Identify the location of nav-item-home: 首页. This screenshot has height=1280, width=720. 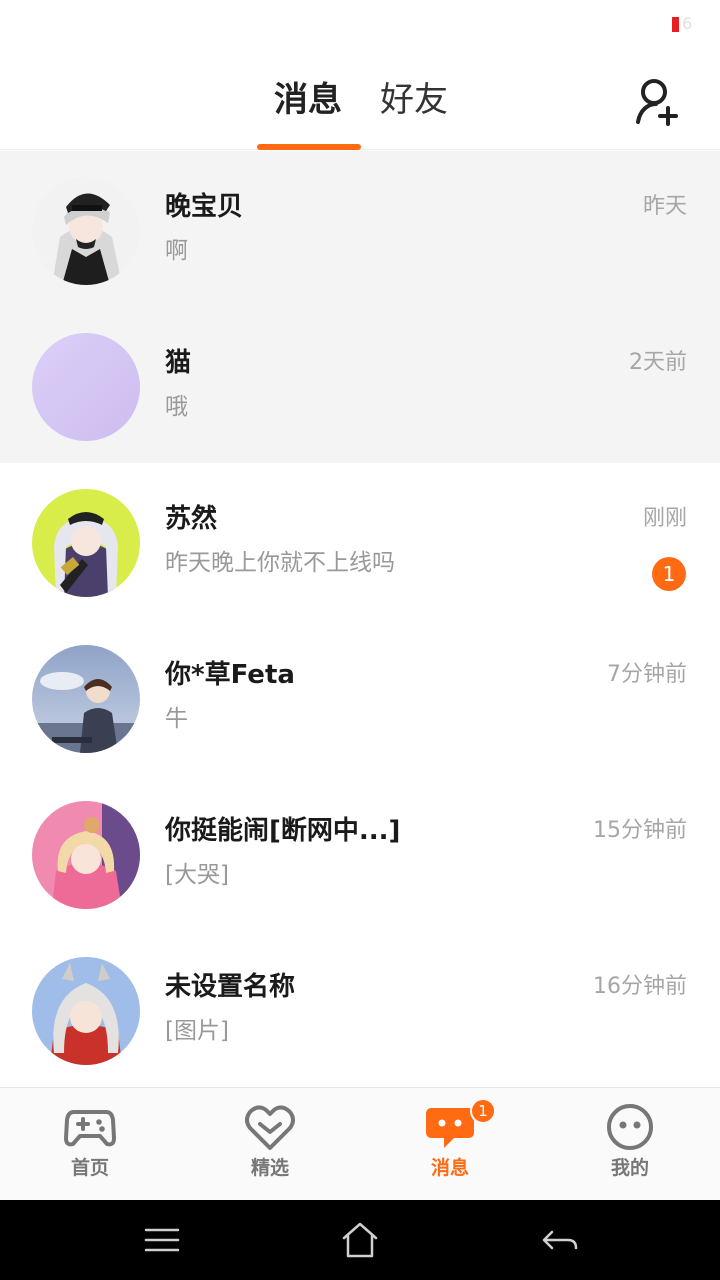
(90, 1144).